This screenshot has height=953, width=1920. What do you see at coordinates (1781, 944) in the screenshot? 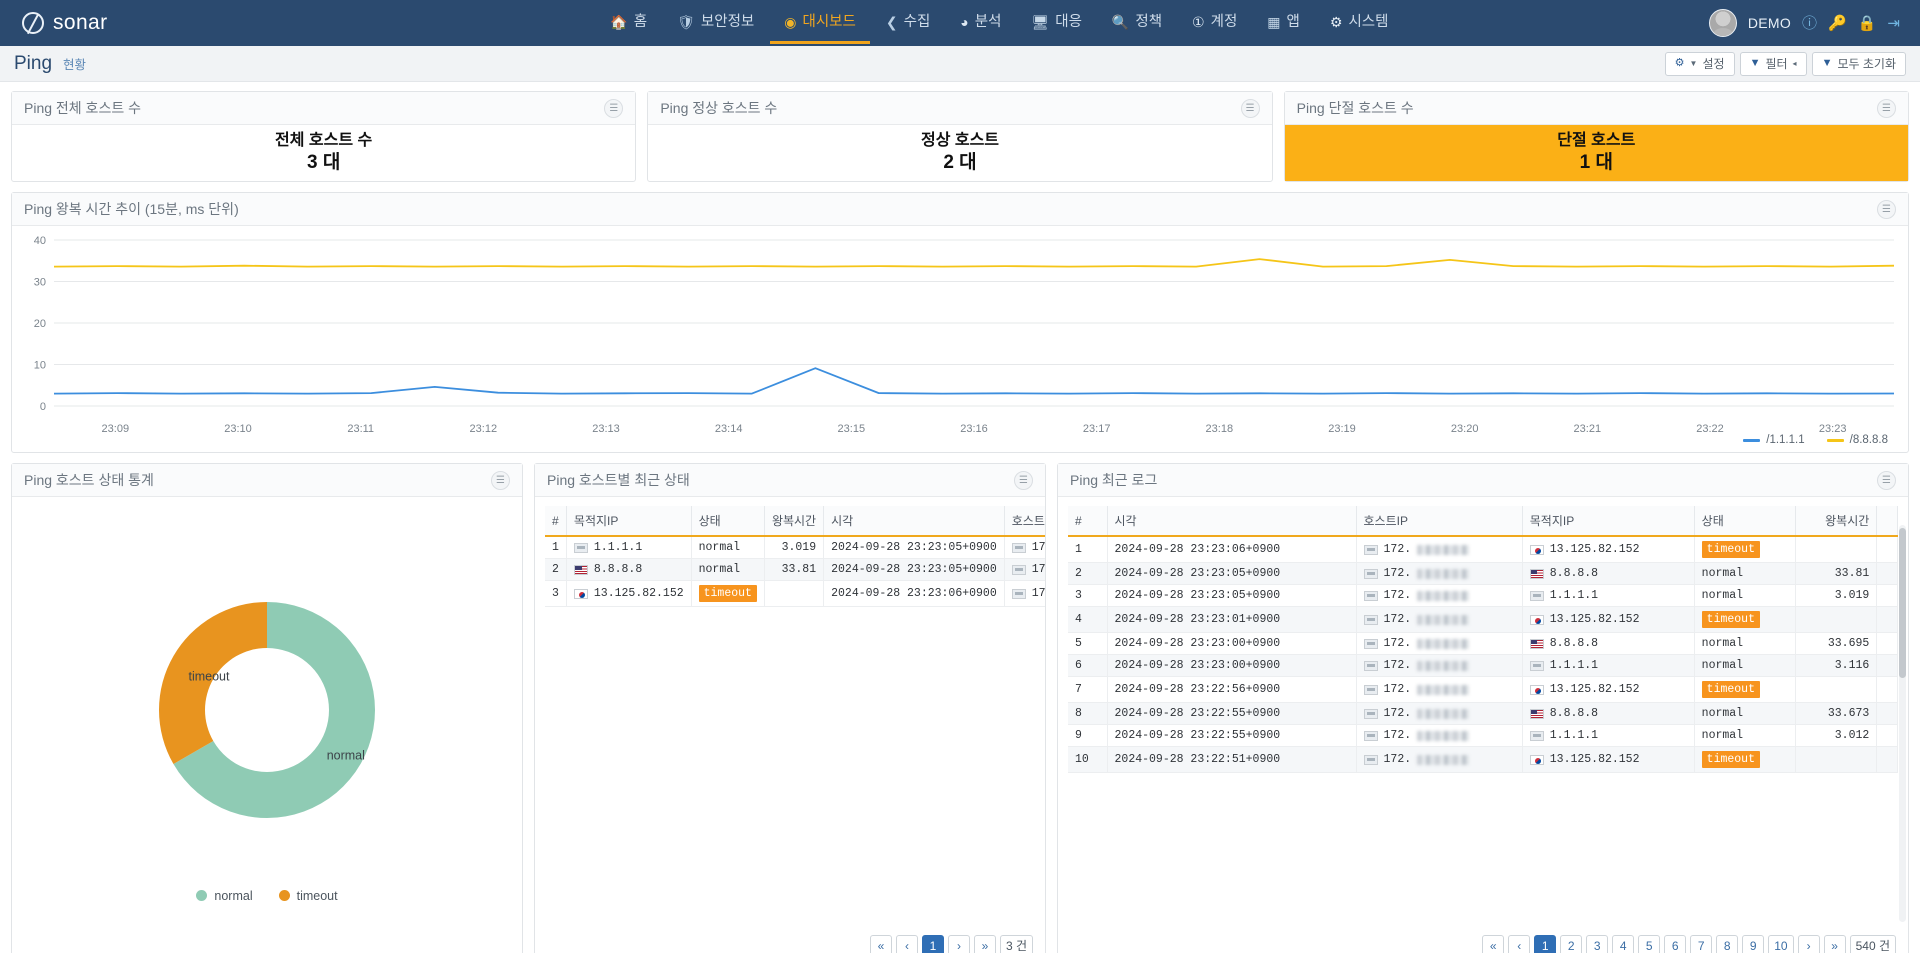
I see `pagination-page-10: 10` at bounding box center [1781, 944].